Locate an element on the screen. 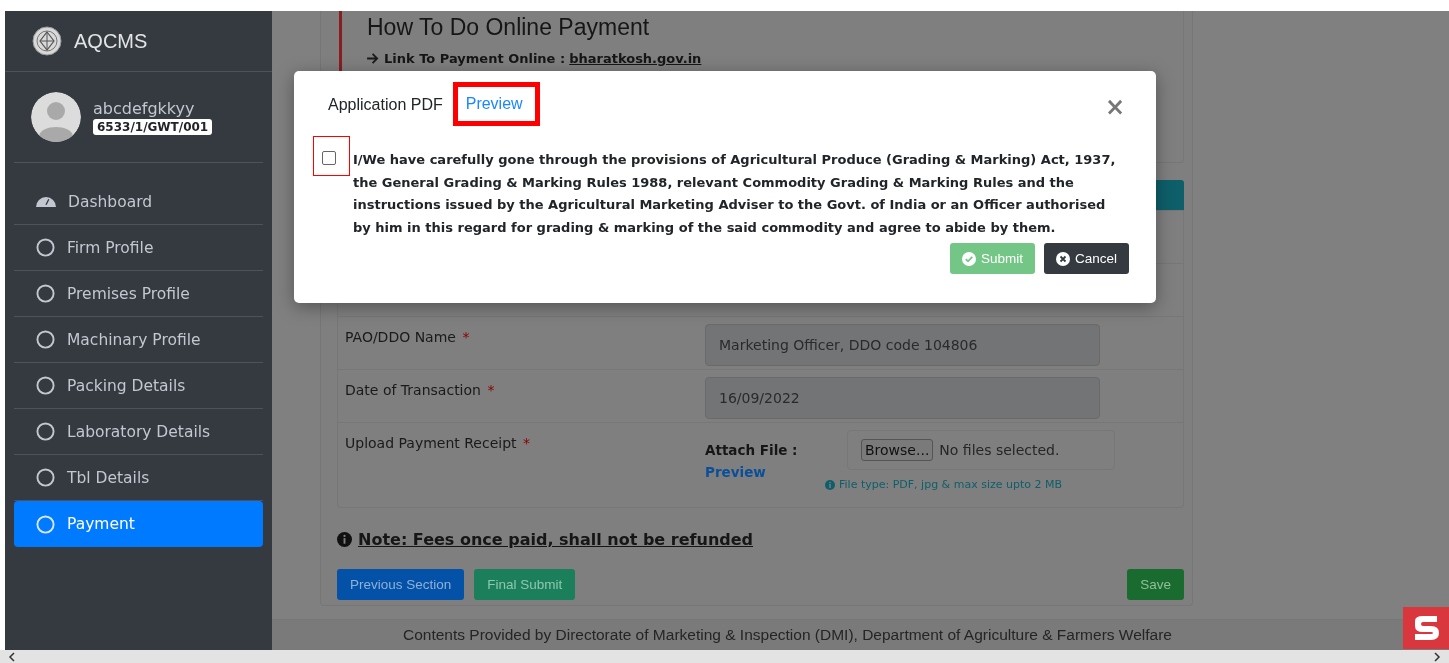  file-hint: File type: PDF, jpg & max size upto 2 MB is located at coordinates (950, 484).